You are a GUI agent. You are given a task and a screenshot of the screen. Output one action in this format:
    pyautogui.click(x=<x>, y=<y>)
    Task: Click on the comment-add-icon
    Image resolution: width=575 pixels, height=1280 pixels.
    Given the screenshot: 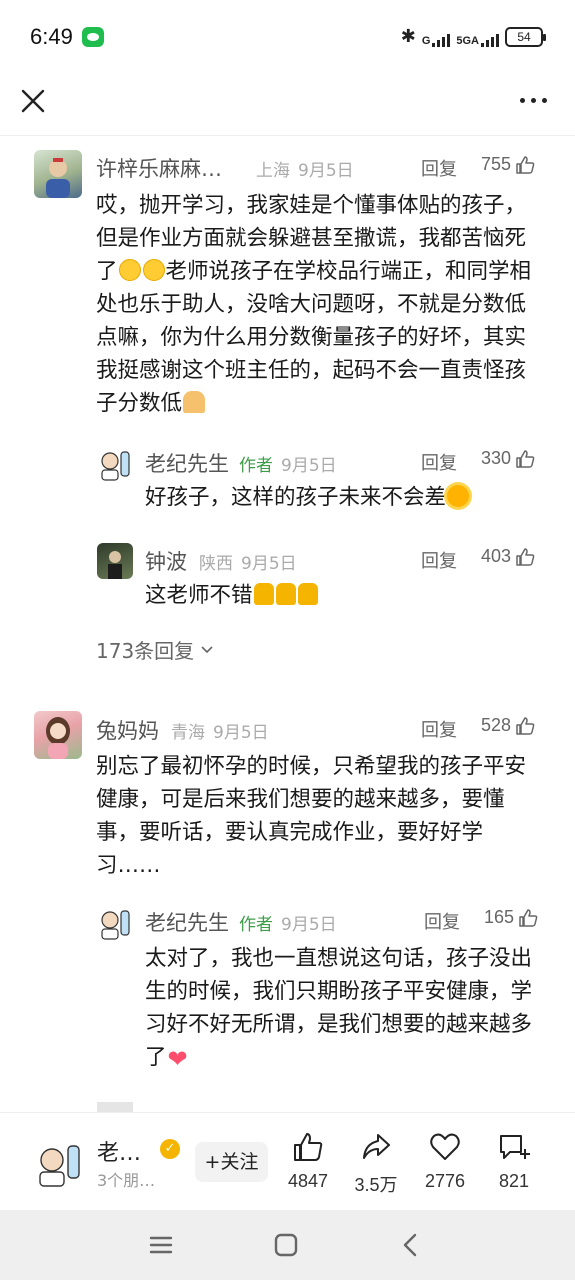 What is the action you would take?
    pyautogui.click(x=515, y=1147)
    